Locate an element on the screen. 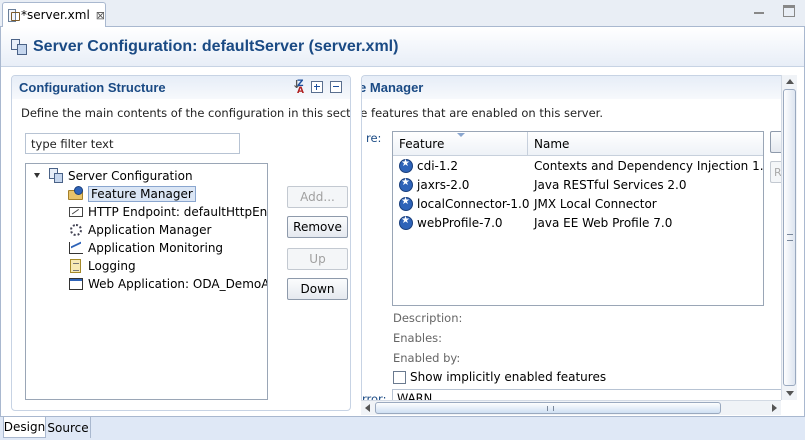 Image resolution: width=805 pixels, height=440 pixels. show-implicit-features-row: Show implicitly enabled features is located at coordinates (499, 377).